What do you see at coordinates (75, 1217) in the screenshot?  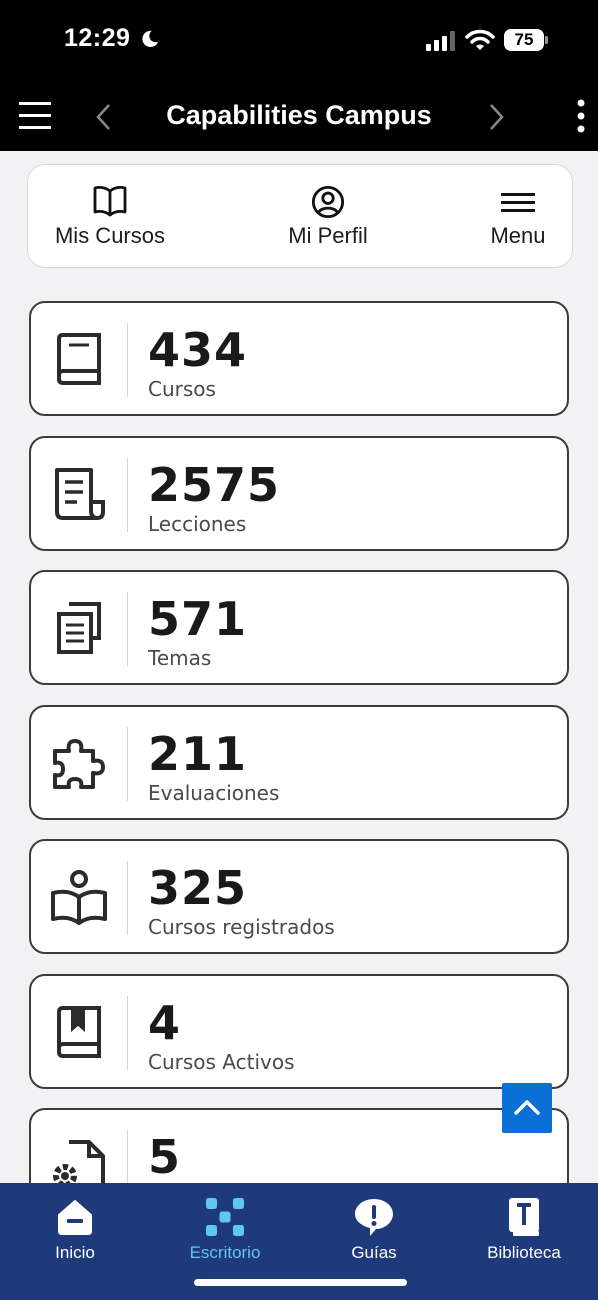 I see `home-icon` at bounding box center [75, 1217].